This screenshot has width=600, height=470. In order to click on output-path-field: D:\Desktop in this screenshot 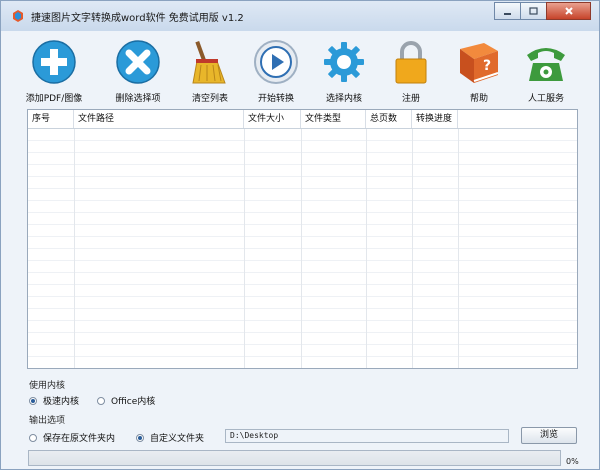, I will do `click(367, 436)`.